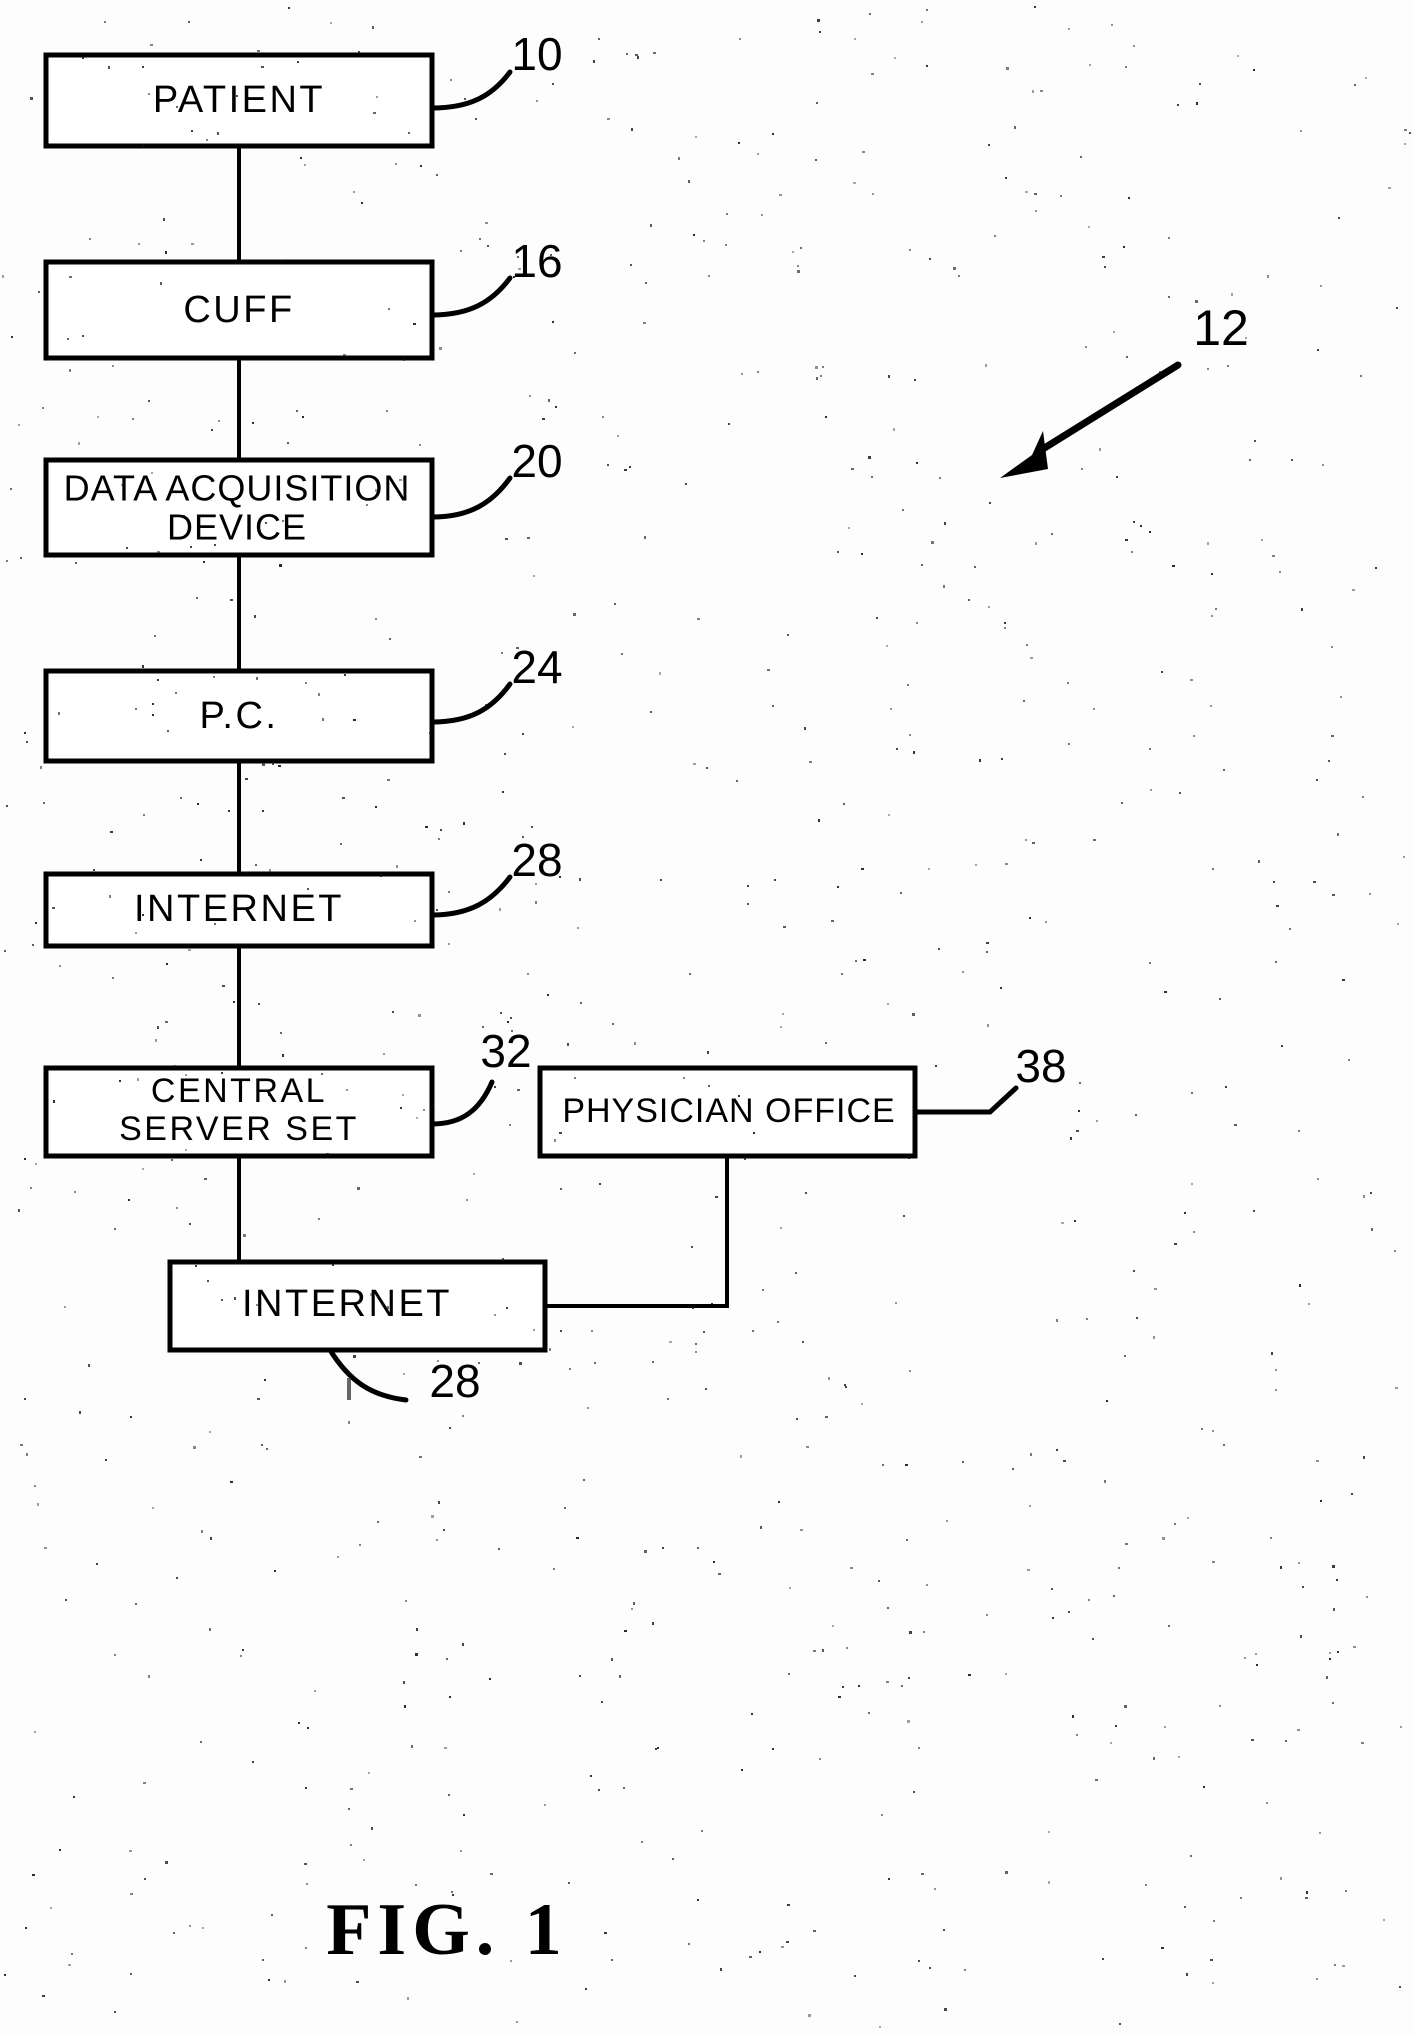 This screenshot has width=1414, height=2036. I want to click on leader-pc: 24, so click(496, 683).